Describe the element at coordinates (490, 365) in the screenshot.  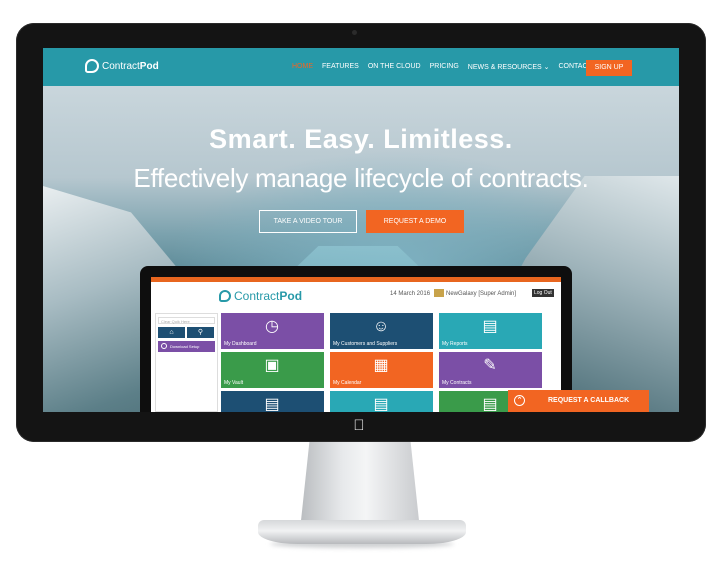
I see `contract-icon: ✎` at that location.